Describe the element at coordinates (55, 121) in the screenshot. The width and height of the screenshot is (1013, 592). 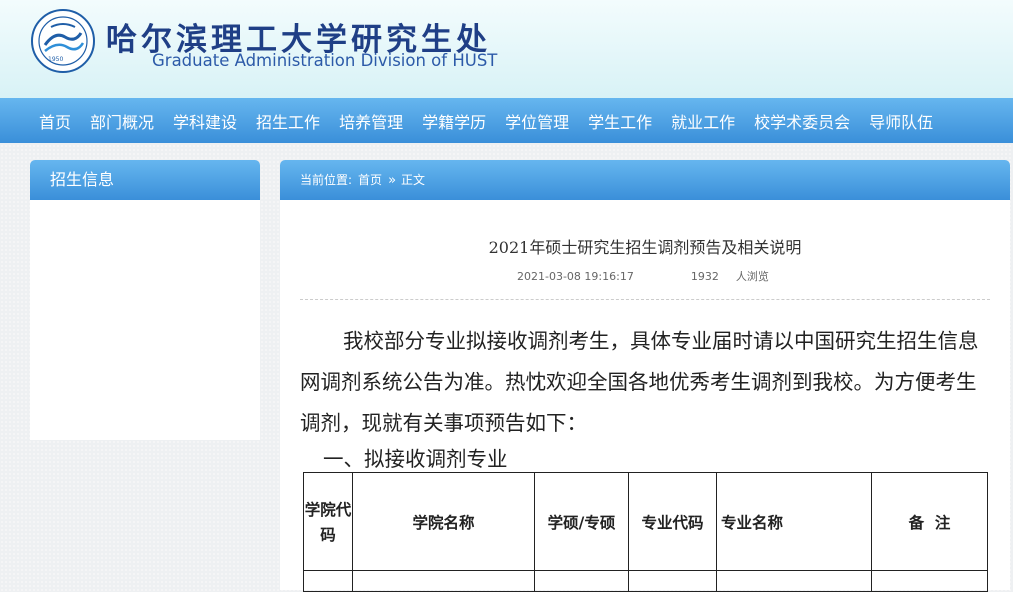
I see `nav-item-home: 首页` at that location.